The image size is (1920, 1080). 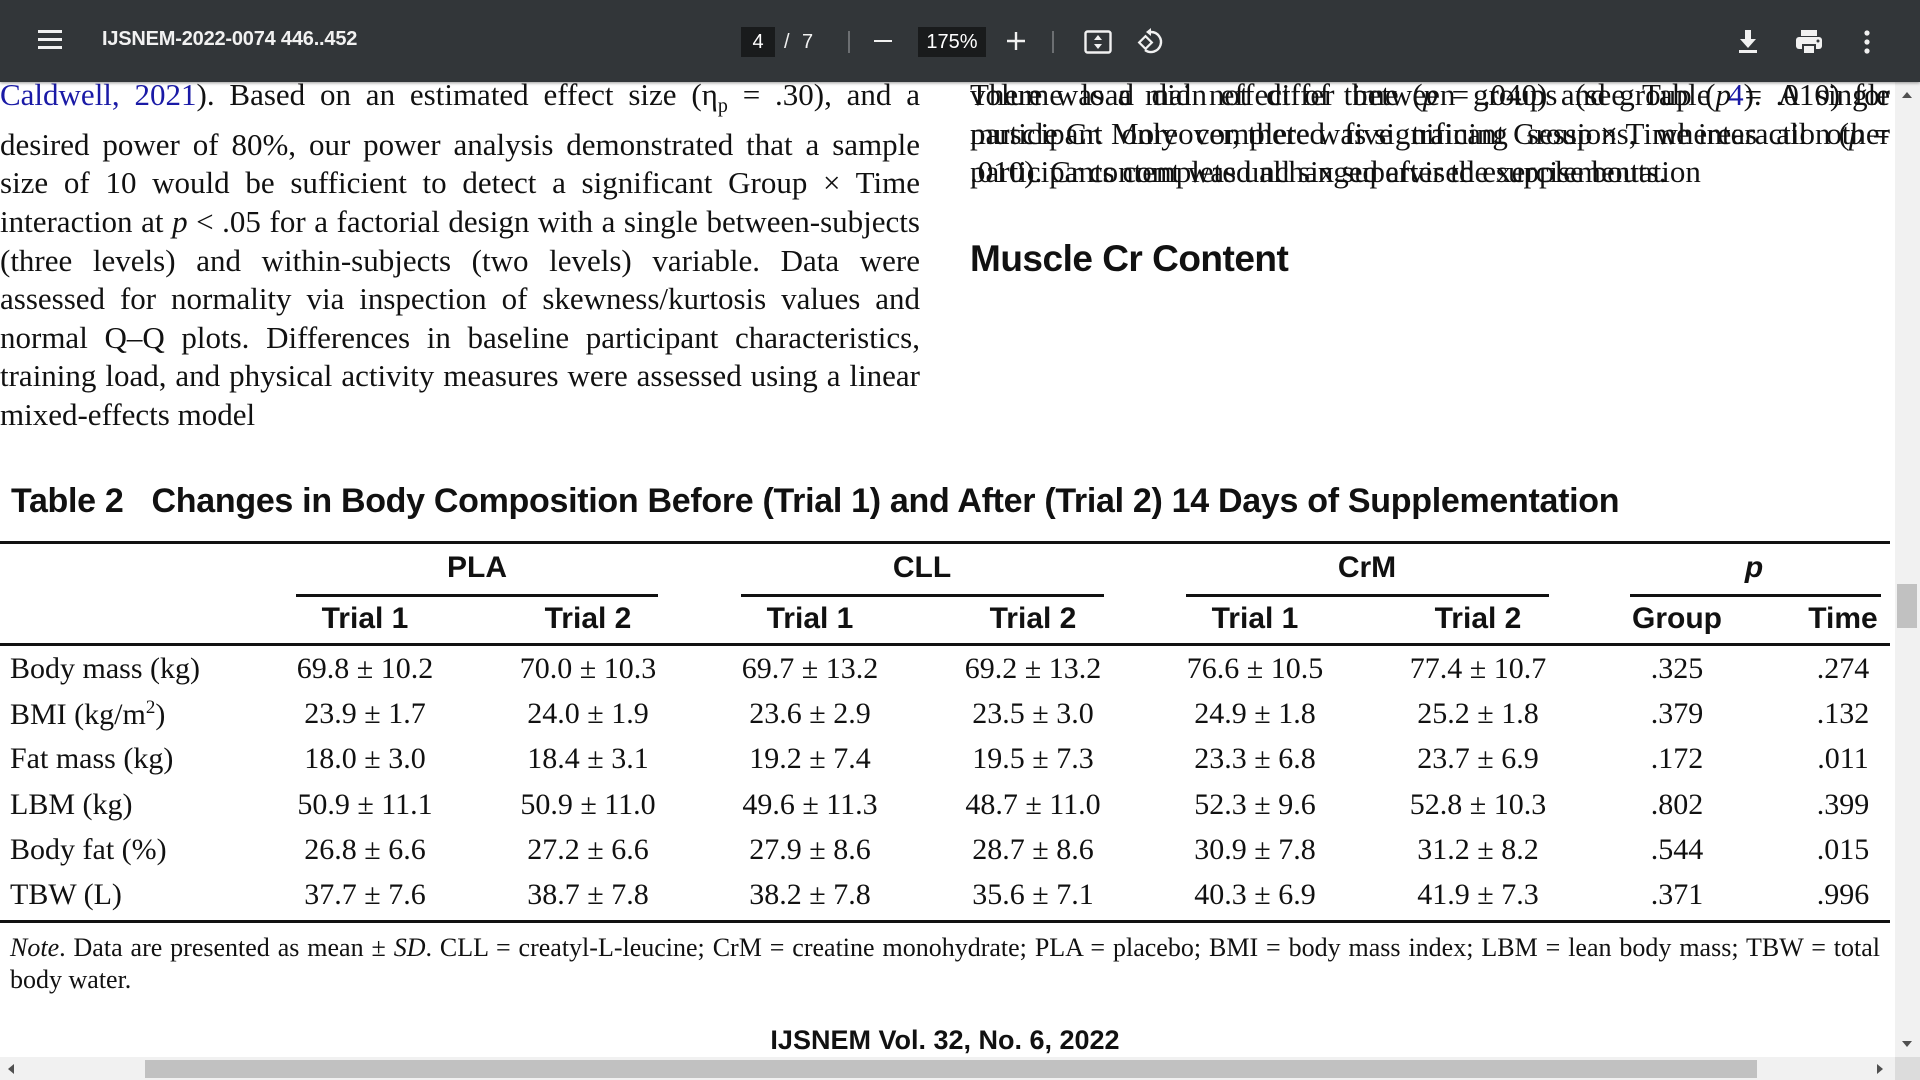 What do you see at coordinates (1843, 668) in the screenshot?
I see `table-cell: .274` at bounding box center [1843, 668].